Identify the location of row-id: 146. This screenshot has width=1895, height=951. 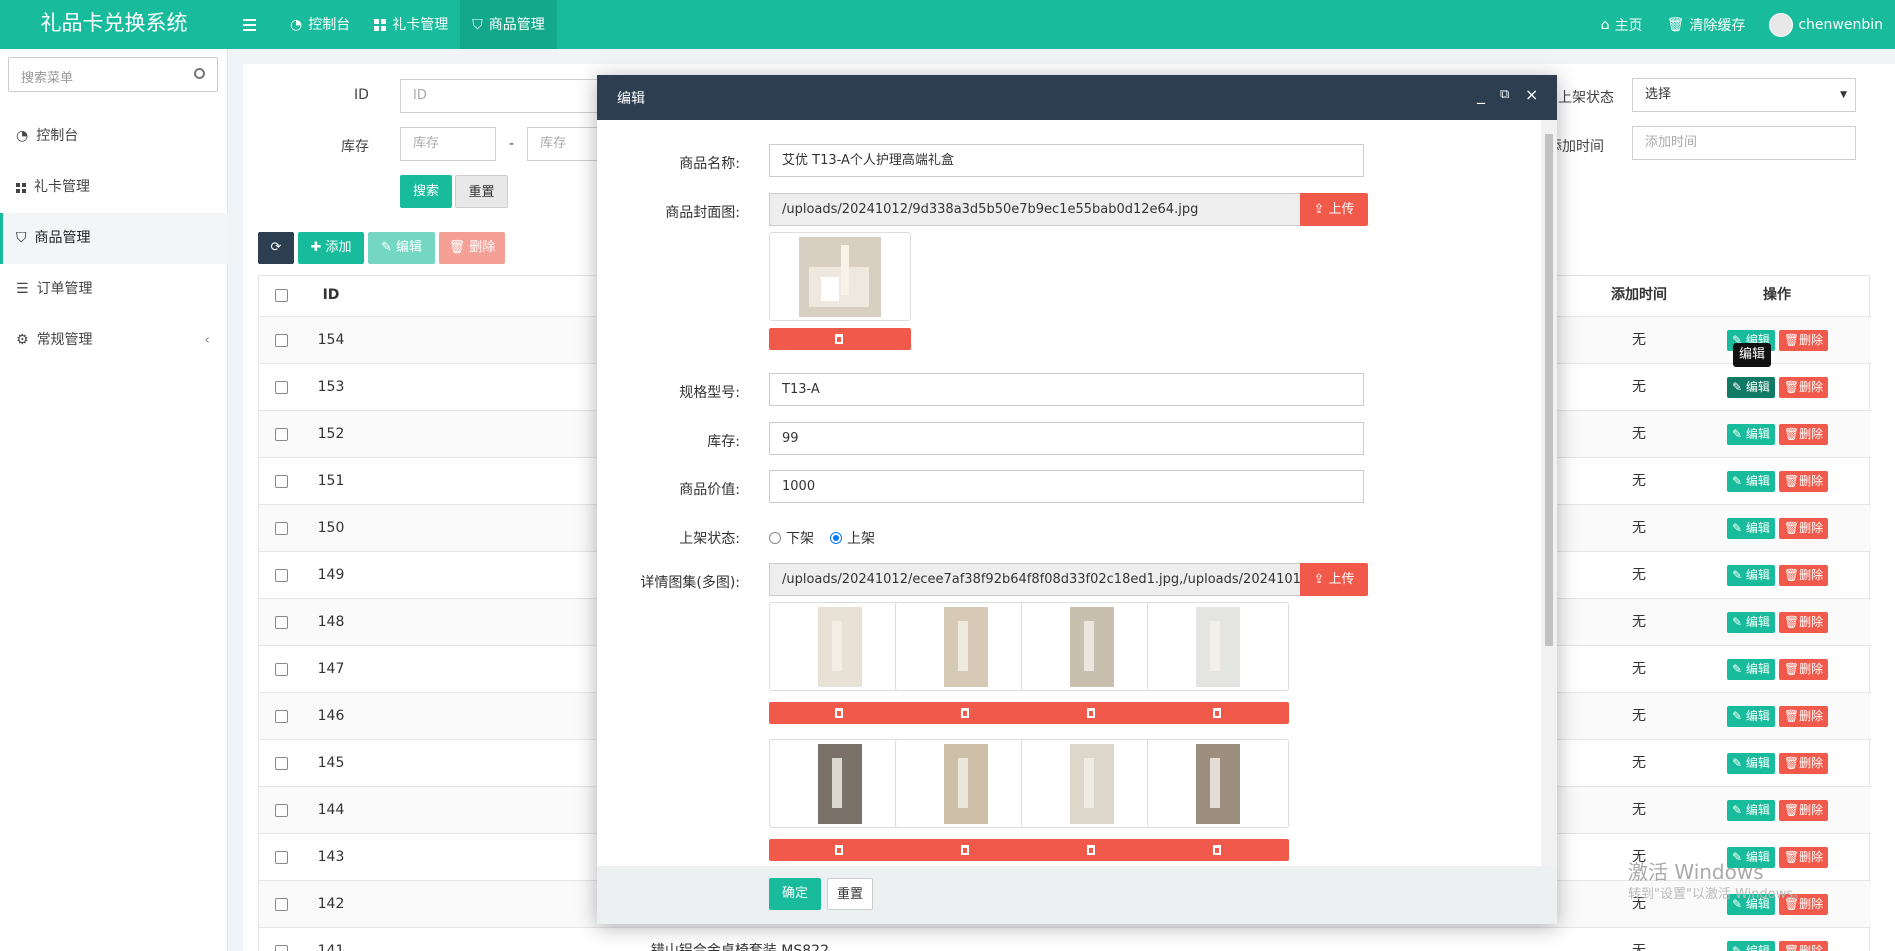
(331, 716).